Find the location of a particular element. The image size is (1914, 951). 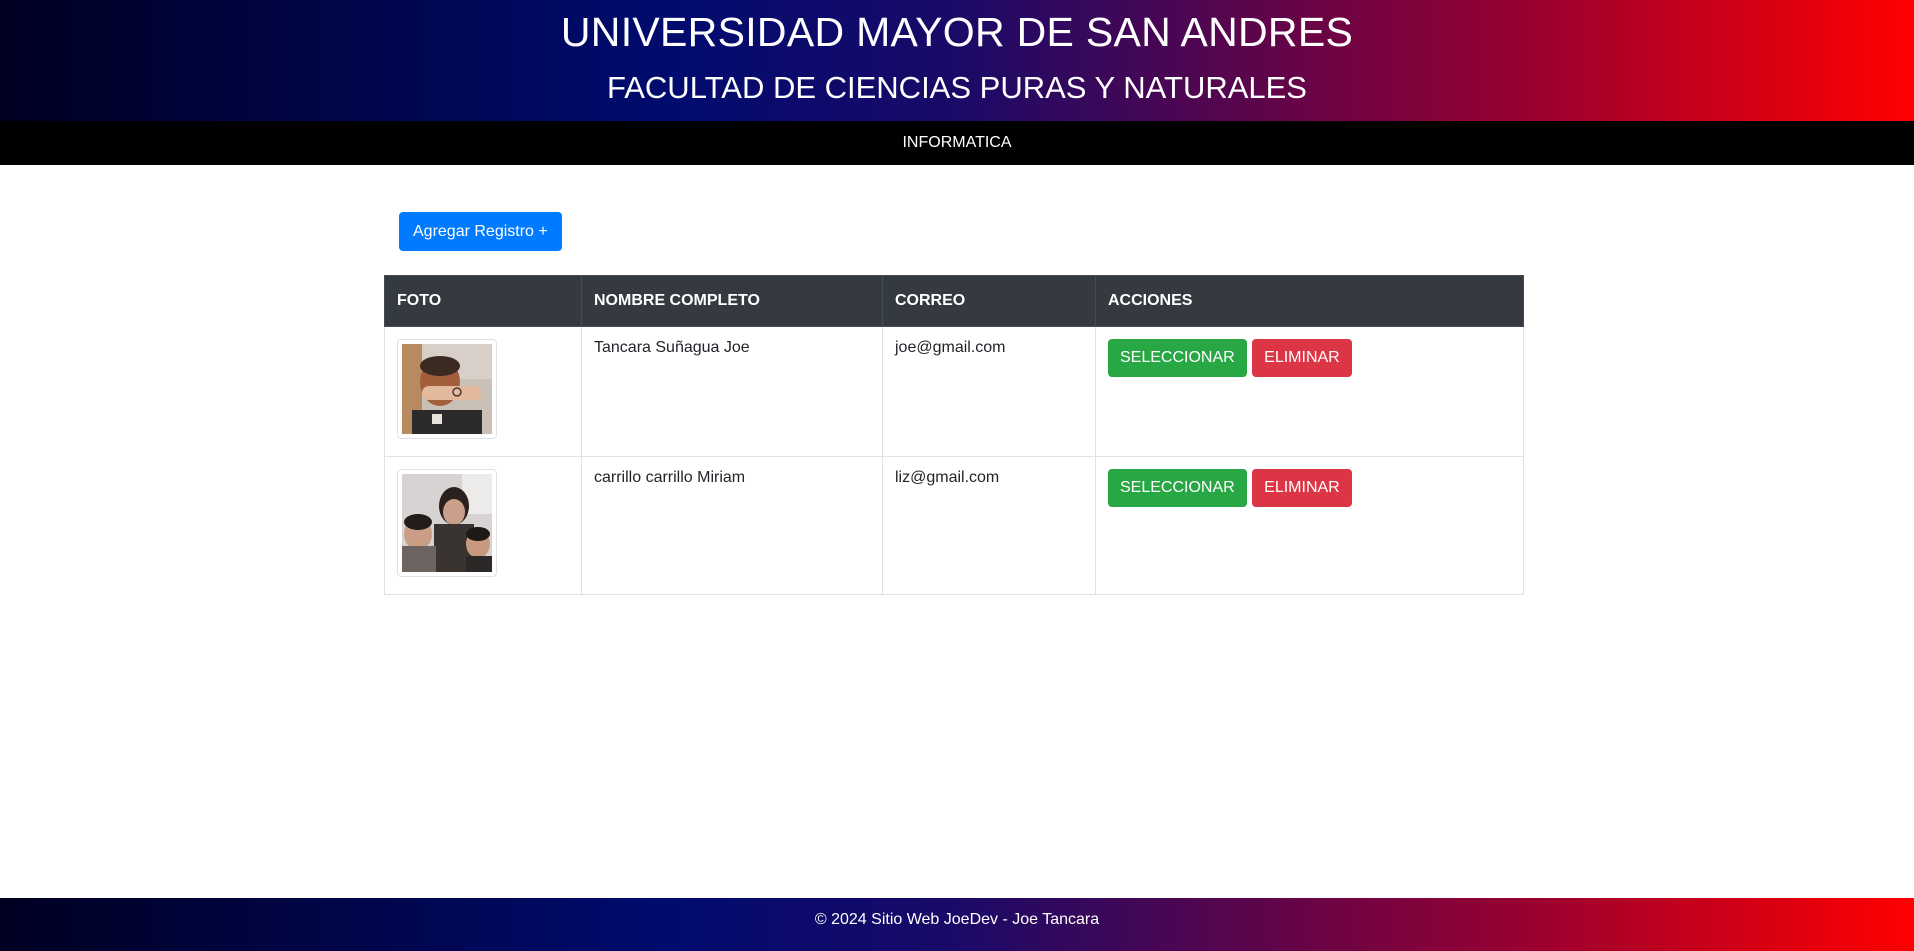

navbar: INFORMATICA is located at coordinates (957, 143).